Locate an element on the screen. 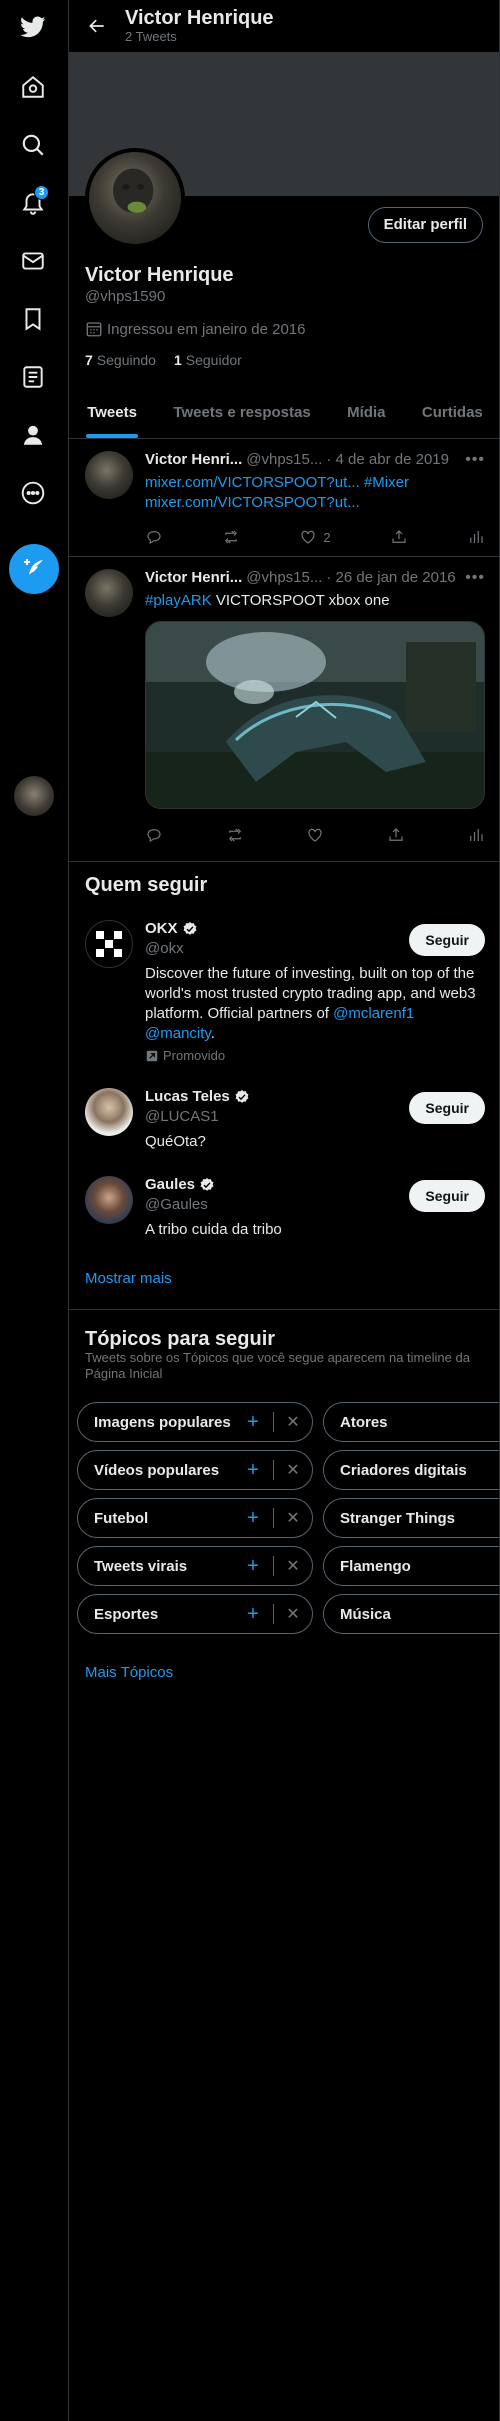 The height and width of the screenshot is (2421, 500). header-title: Victor Henrique is located at coordinates (199, 18).